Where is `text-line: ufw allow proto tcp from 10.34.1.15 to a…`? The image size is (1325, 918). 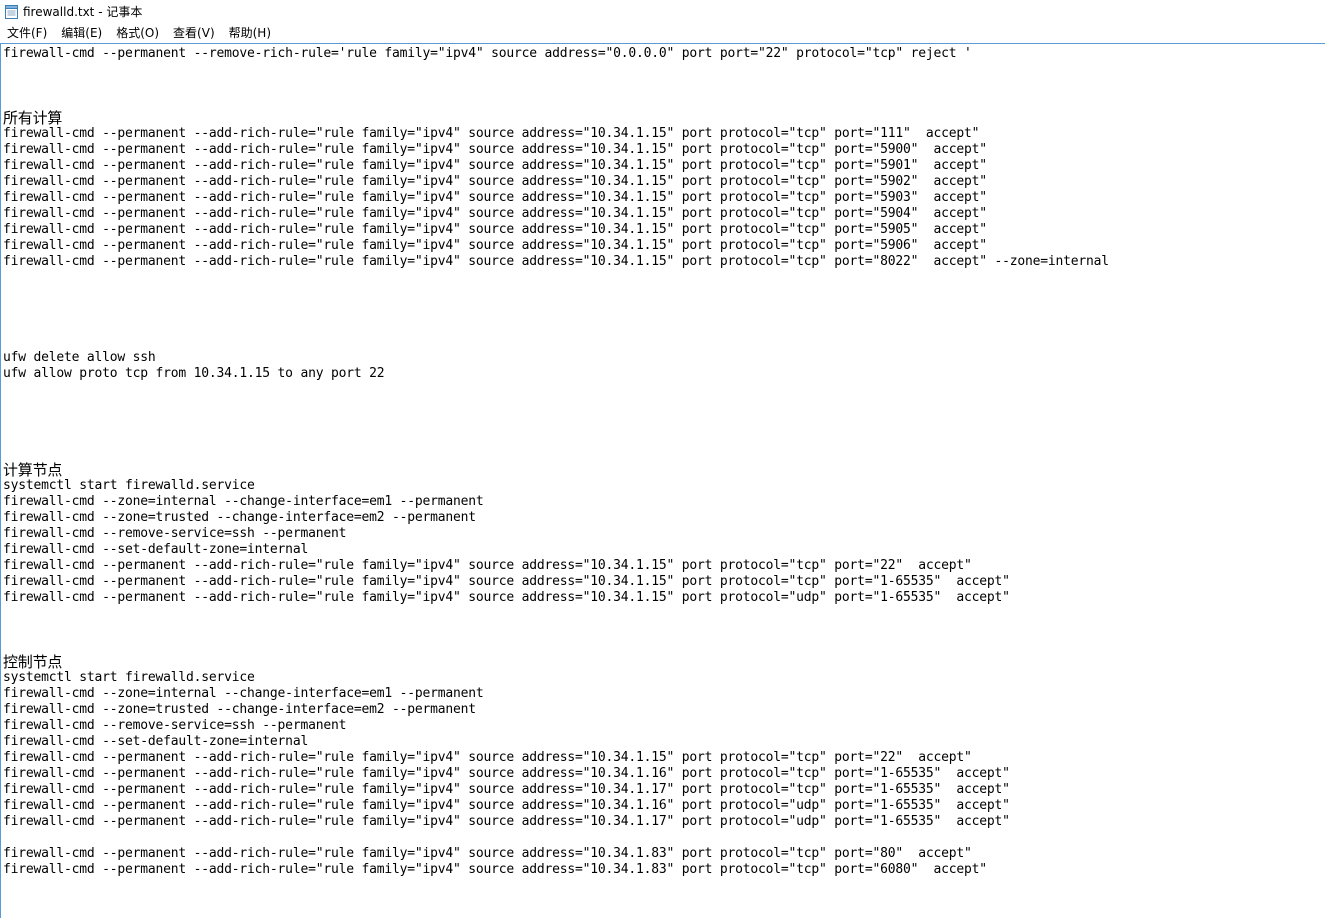 text-line: ufw allow proto tcp from 10.34.1.15 to a… is located at coordinates (194, 373).